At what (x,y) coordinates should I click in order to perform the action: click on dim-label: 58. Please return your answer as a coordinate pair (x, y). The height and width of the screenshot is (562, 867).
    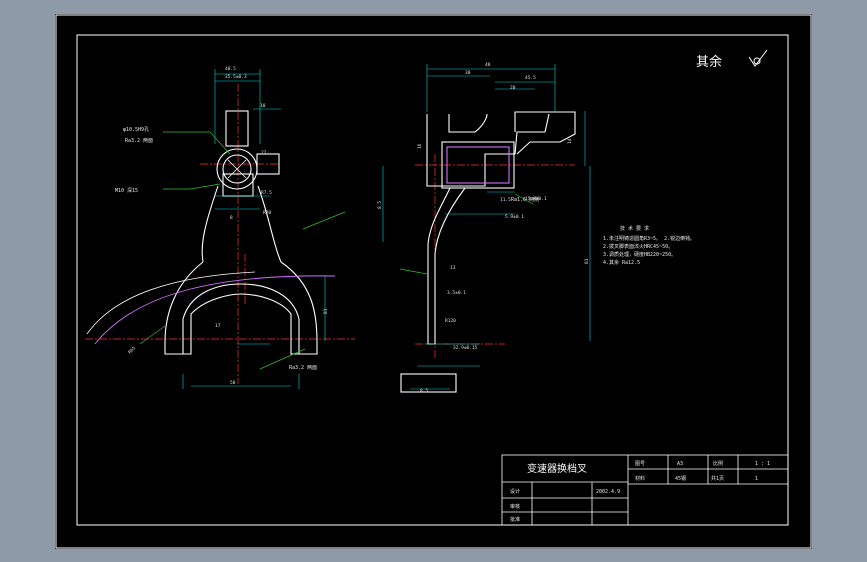
    Looking at the image, I should click on (233, 383).